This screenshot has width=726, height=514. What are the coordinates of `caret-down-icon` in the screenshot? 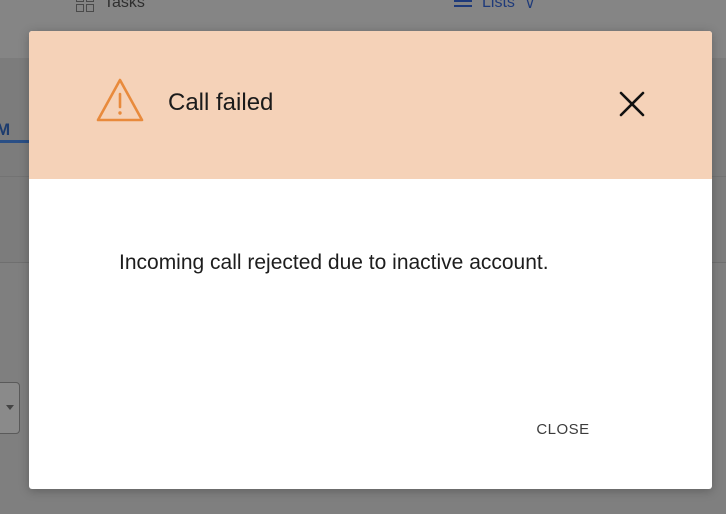 It's located at (10, 407).